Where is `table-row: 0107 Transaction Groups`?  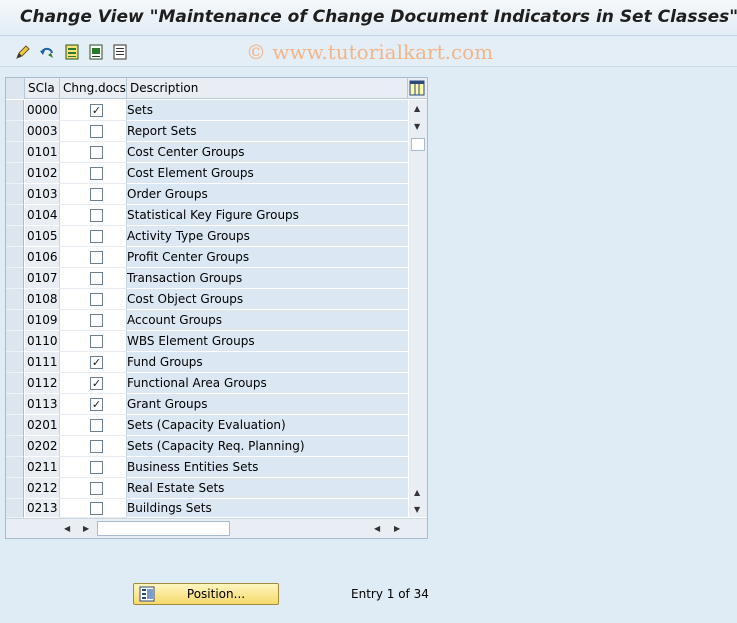 table-row: 0107 Transaction Groups is located at coordinates (207, 278).